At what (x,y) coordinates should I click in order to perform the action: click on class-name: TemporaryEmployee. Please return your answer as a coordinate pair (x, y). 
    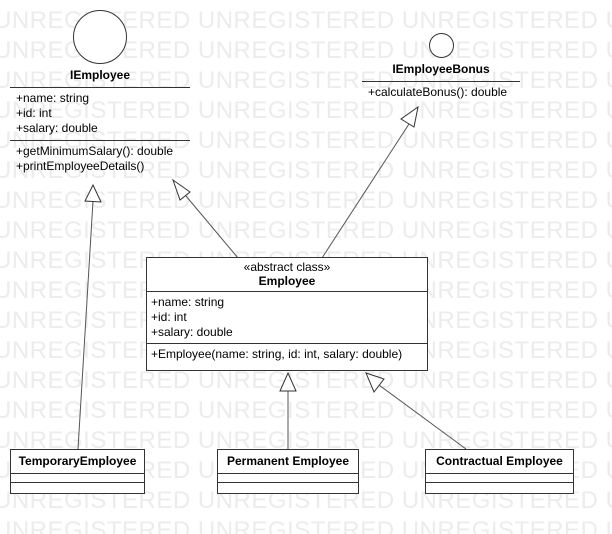
    Looking at the image, I should click on (77, 461).